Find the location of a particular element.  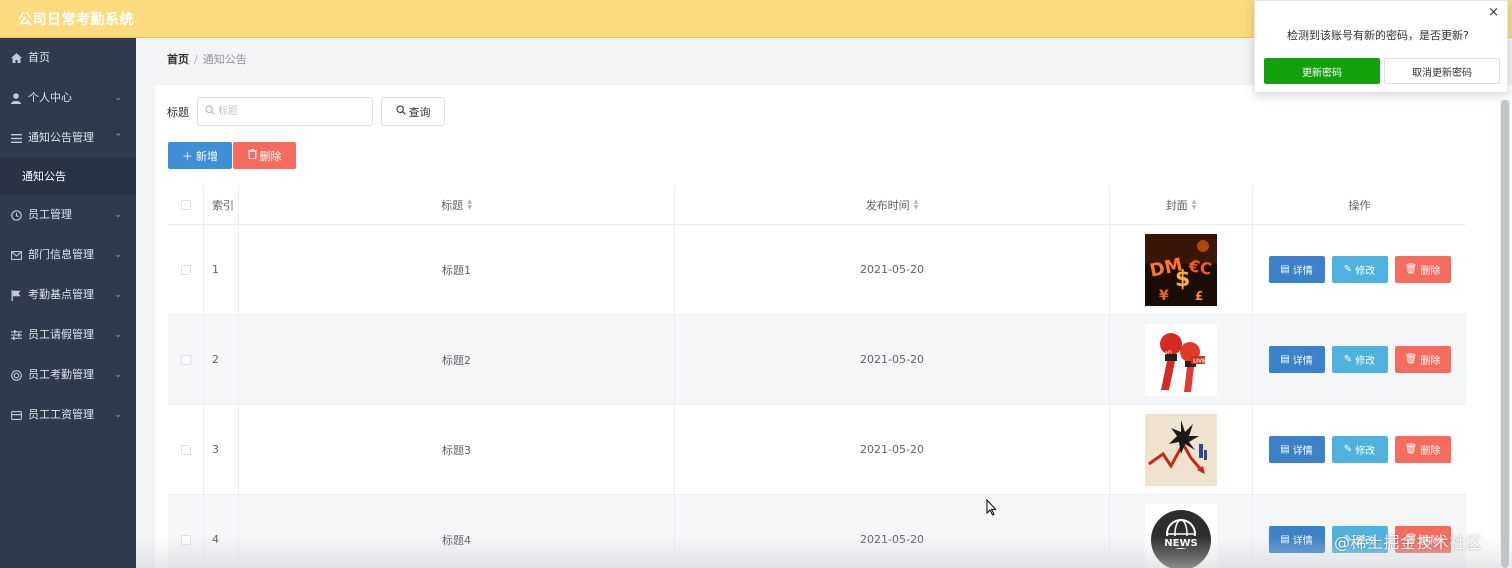

scrollbar-thumb is located at coordinates (1505, 334).